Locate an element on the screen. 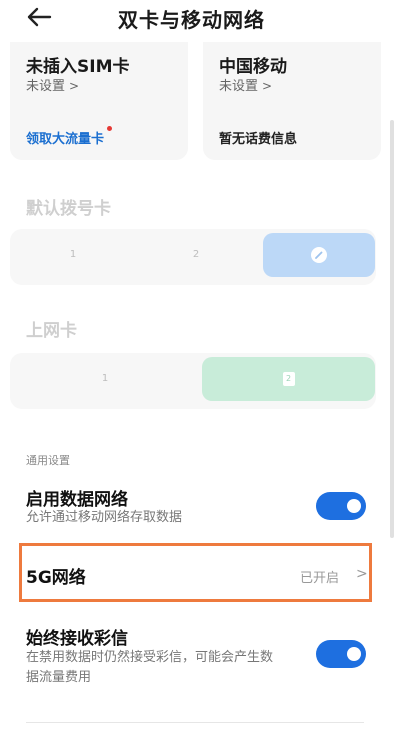  sim-card-1-status: 未设置 > is located at coordinates (53, 86).